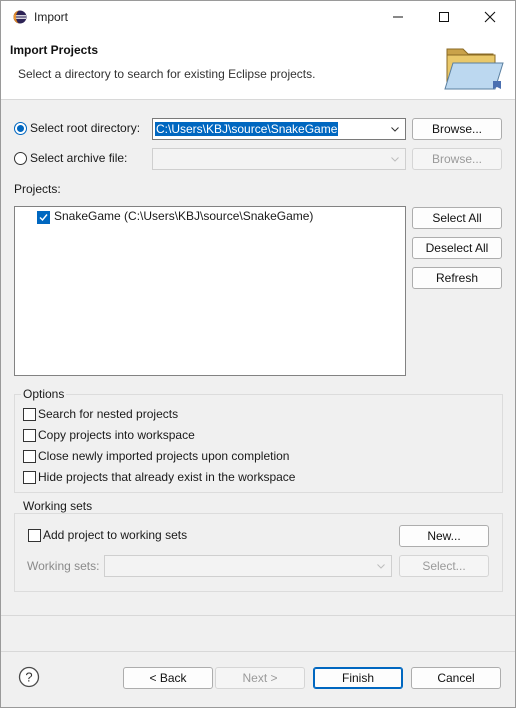 The image size is (516, 708). I want to click on title-bar: Import, so click(258, 17).